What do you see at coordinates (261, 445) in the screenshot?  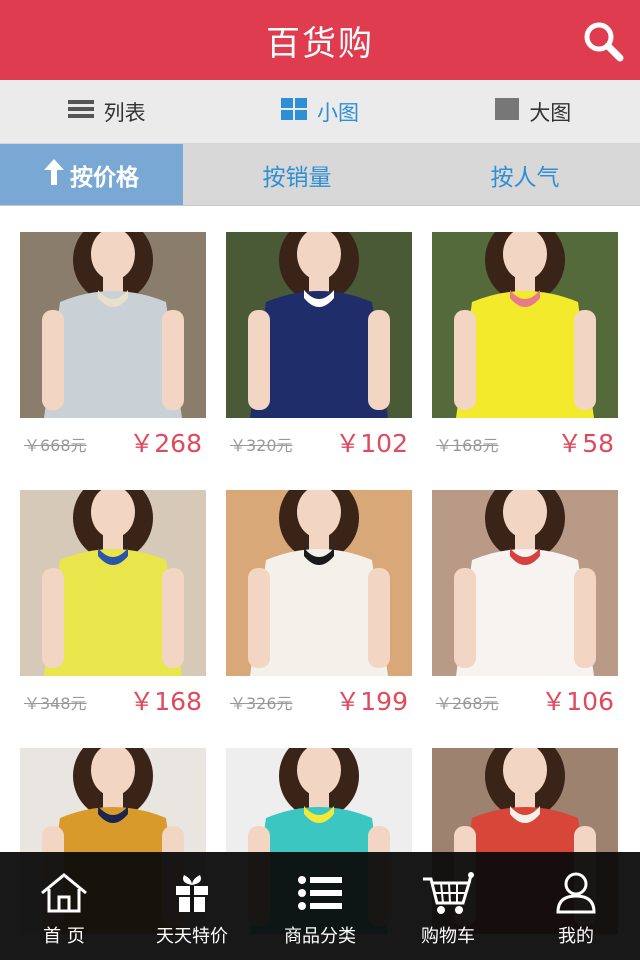 I see `original-price: ￥320元` at bounding box center [261, 445].